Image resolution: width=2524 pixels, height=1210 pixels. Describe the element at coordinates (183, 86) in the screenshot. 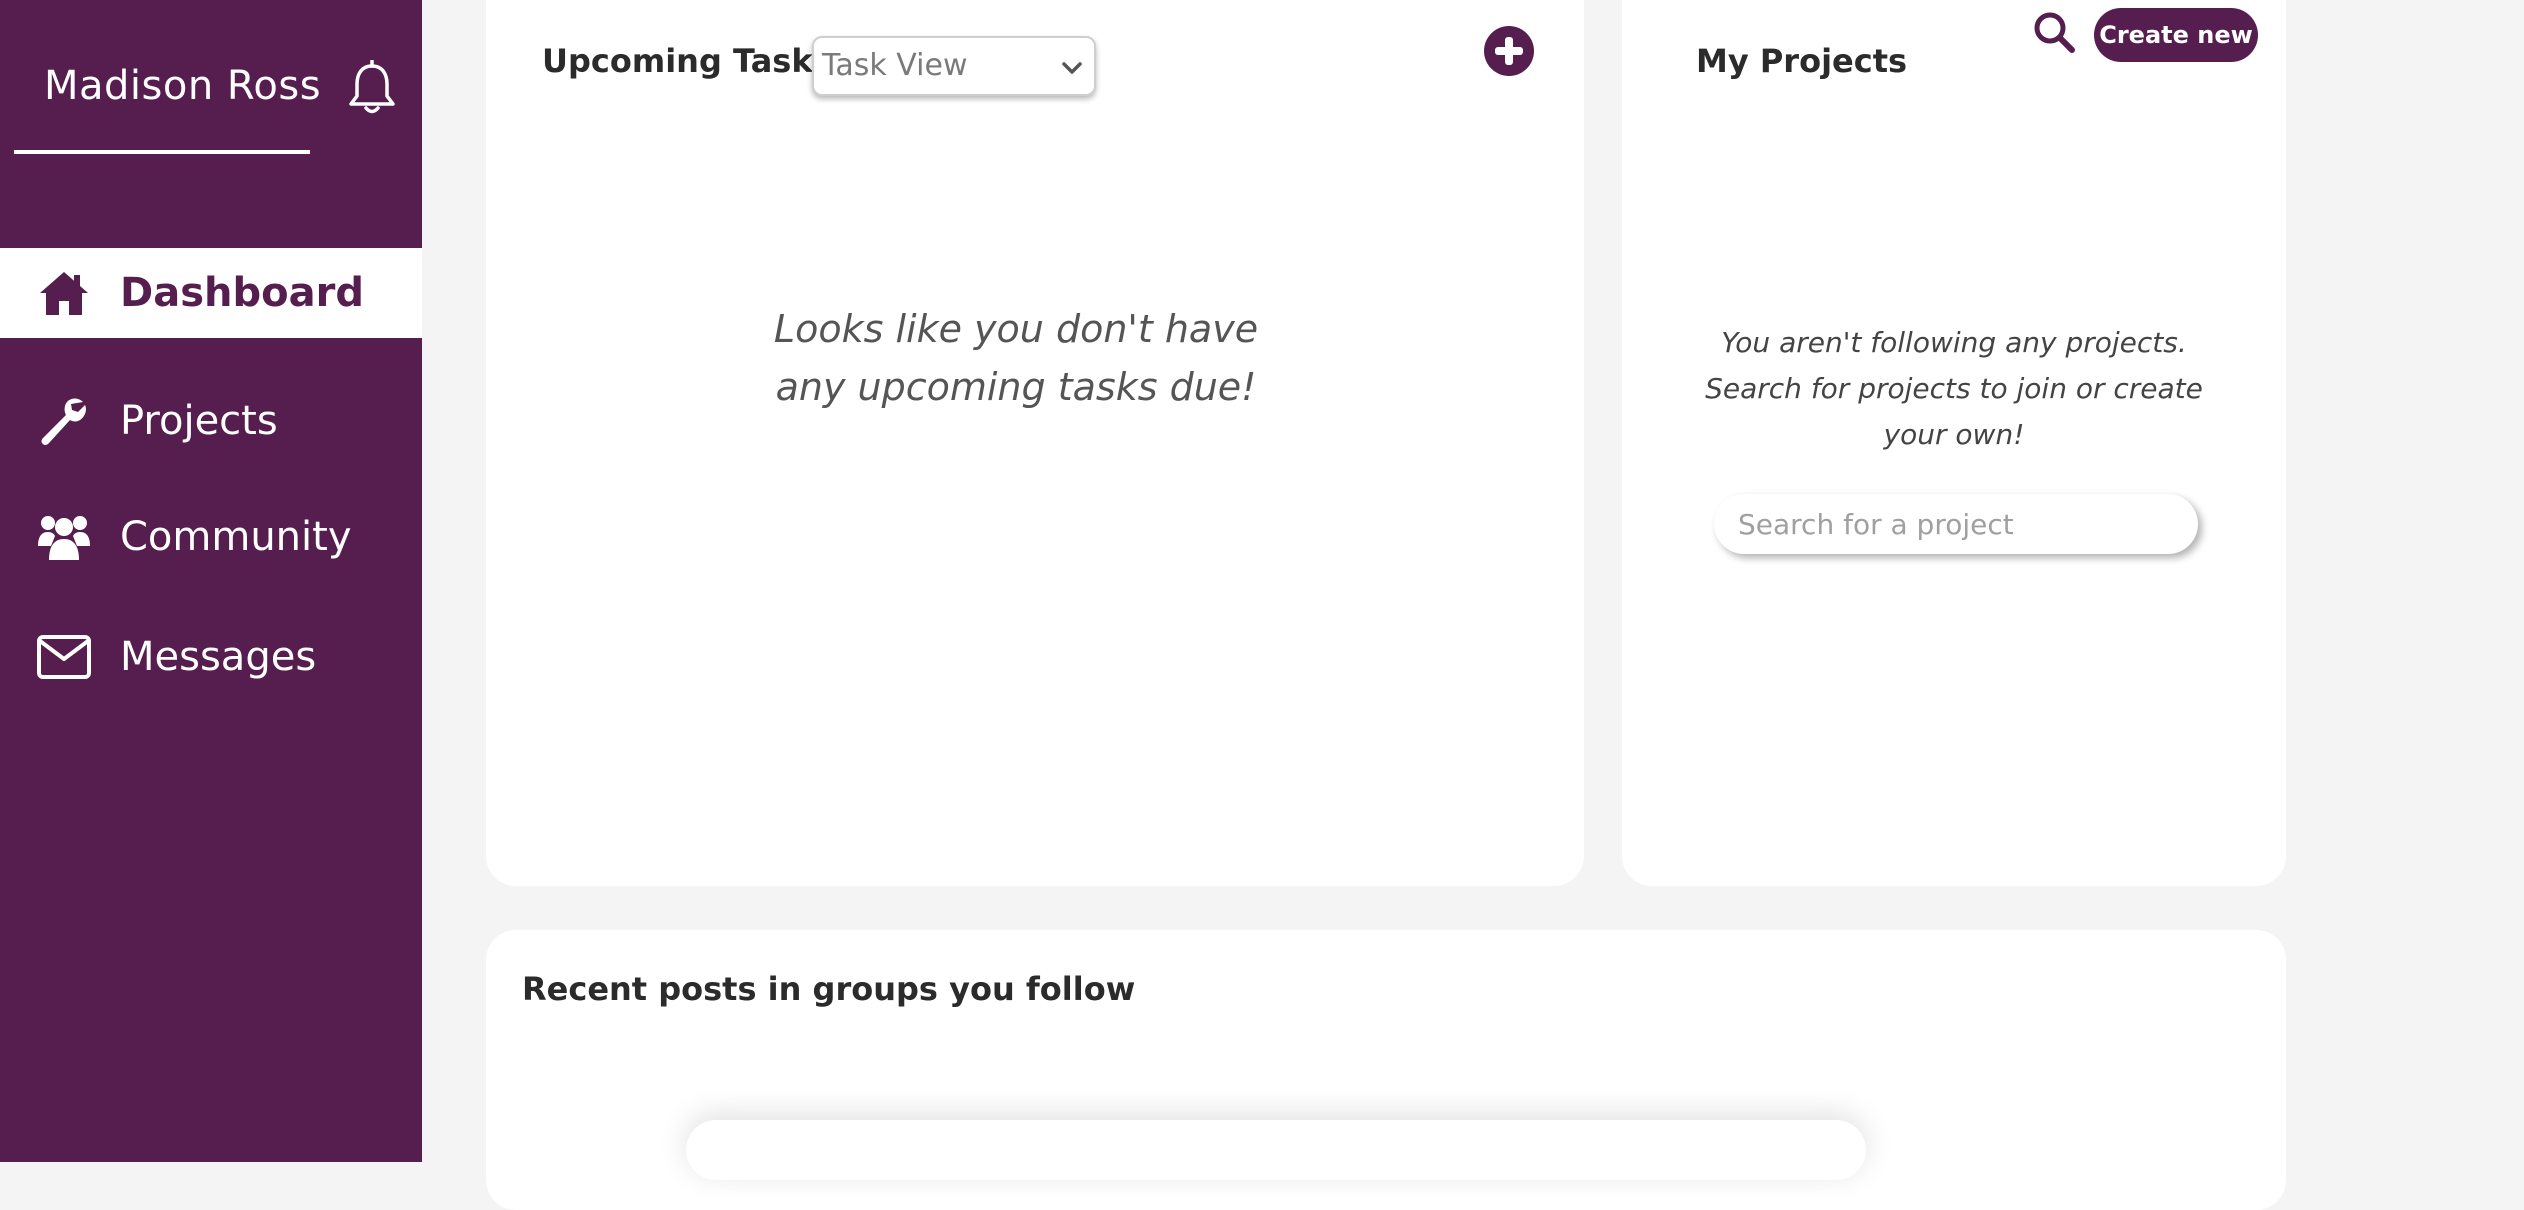

I see `user-name: Madison Ross` at that location.